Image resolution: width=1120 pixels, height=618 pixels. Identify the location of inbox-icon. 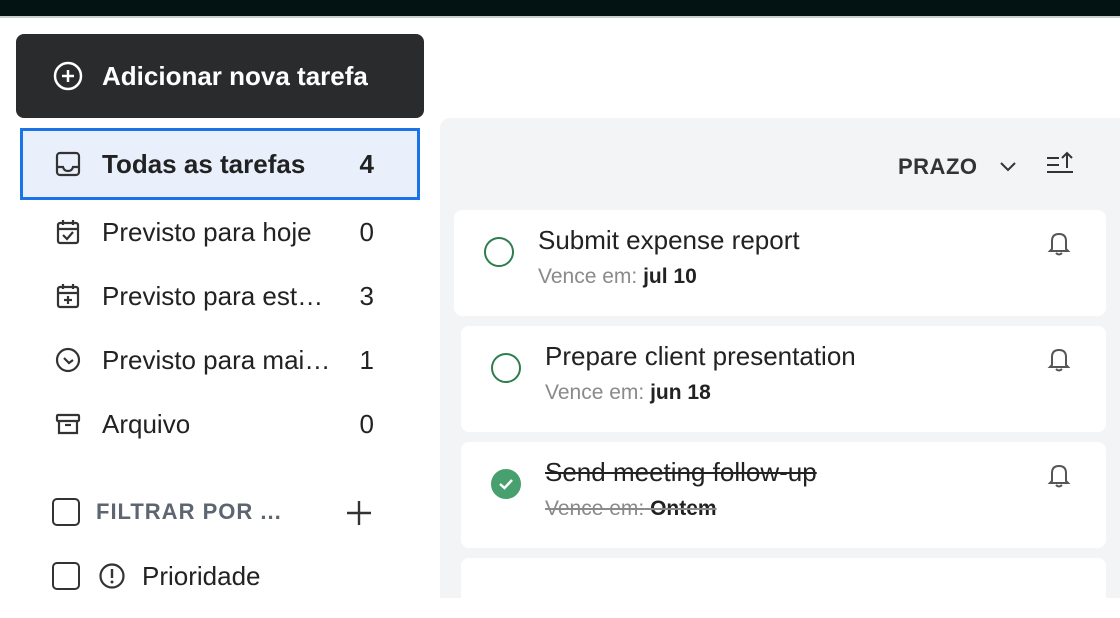
(68, 164).